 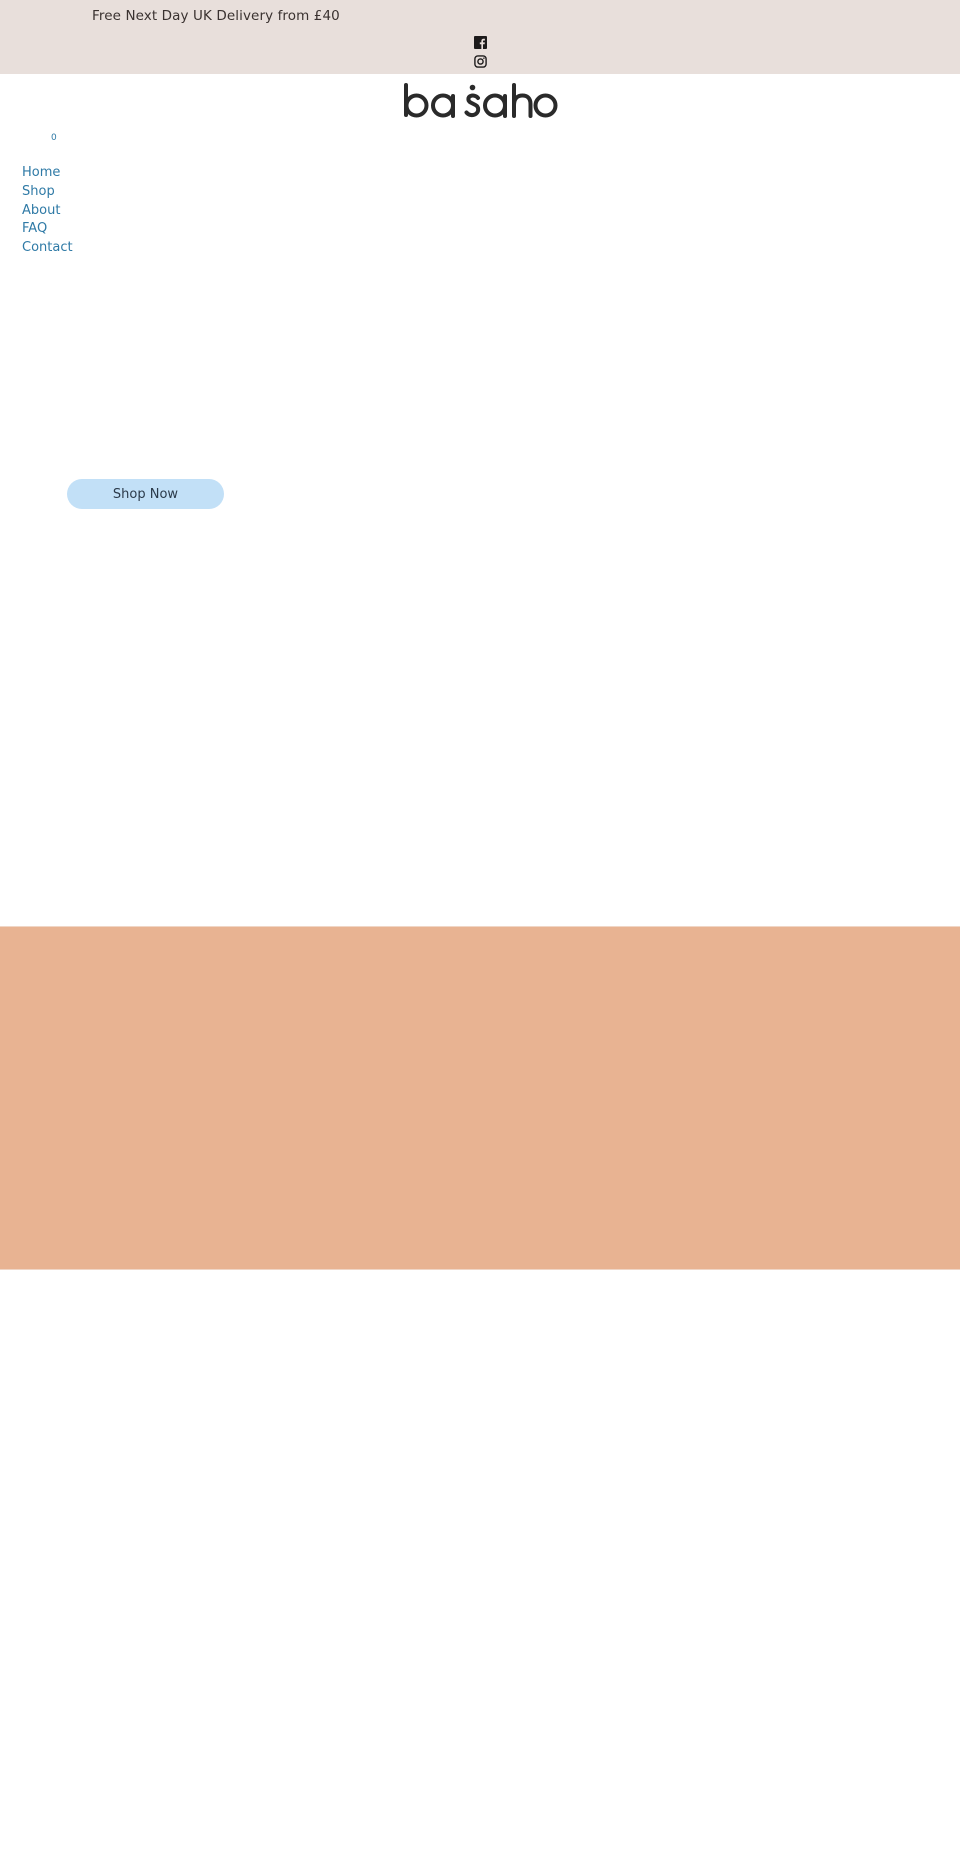 I want to click on social-links, so click(x=480, y=52).